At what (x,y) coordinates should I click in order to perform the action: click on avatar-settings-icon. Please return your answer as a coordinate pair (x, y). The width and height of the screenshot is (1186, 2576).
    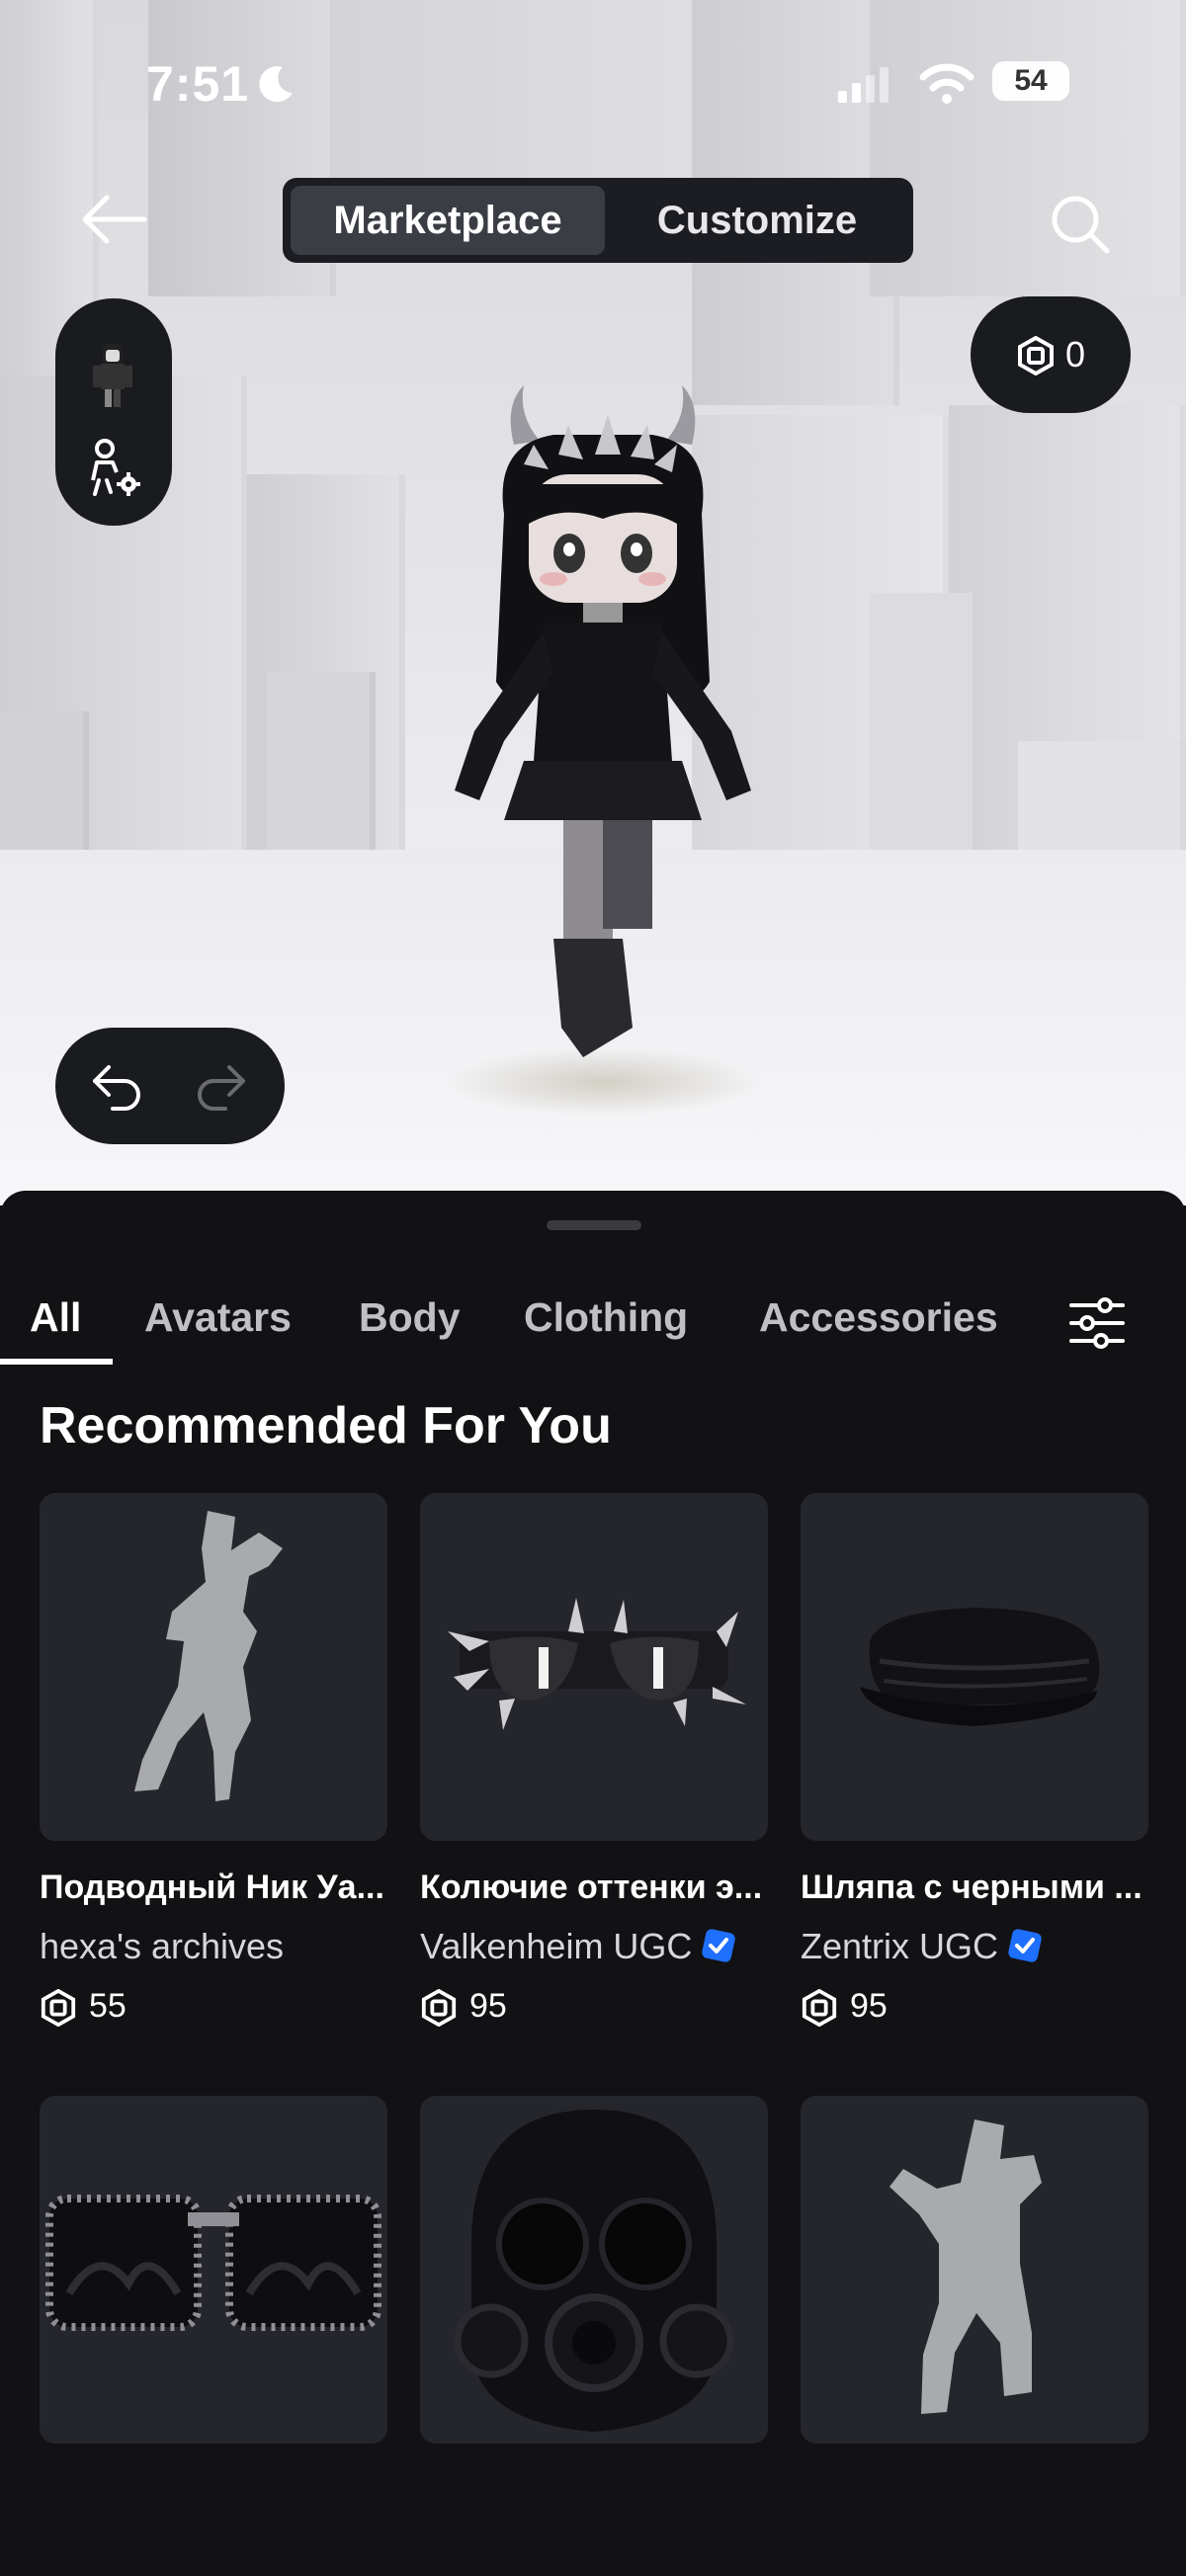
    Looking at the image, I should click on (114, 468).